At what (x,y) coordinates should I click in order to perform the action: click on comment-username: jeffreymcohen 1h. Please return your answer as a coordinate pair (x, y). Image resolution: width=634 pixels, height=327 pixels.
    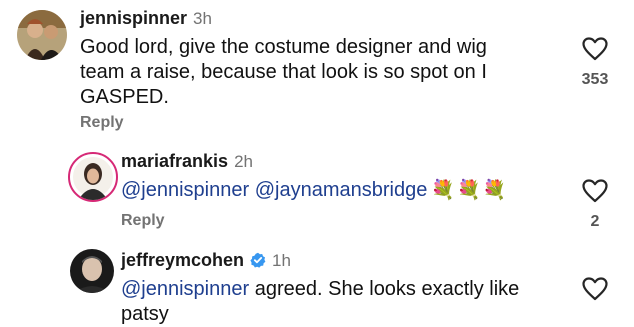
    Looking at the image, I should click on (206, 260).